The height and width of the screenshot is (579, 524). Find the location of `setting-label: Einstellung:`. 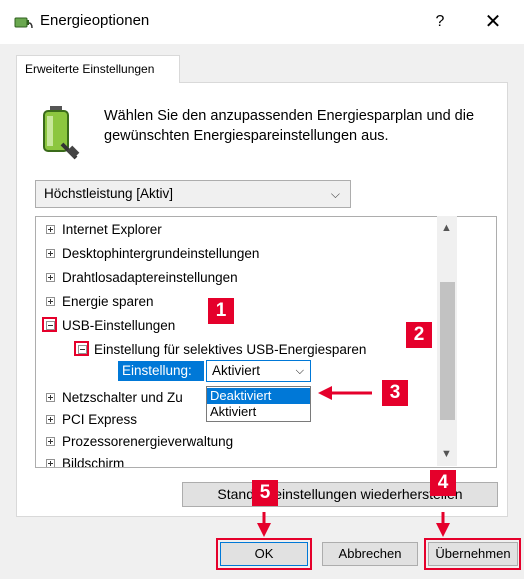

setting-label: Einstellung: is located at coordinates (161, 371).